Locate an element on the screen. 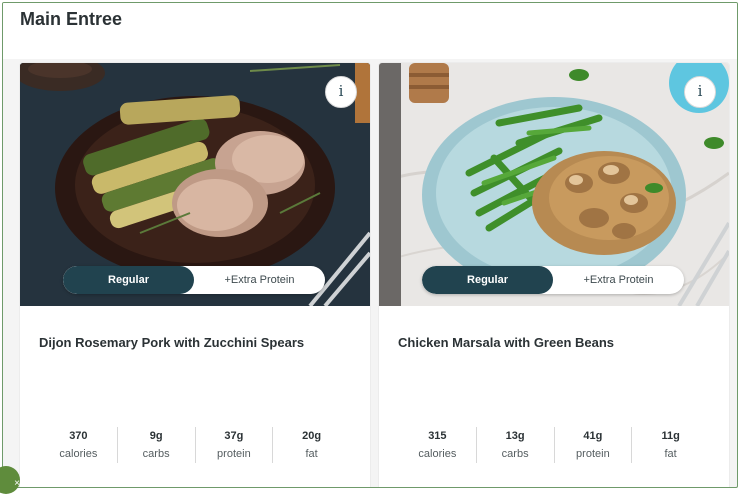  nutrition-value: 37g is located at coordinates (234, 436).